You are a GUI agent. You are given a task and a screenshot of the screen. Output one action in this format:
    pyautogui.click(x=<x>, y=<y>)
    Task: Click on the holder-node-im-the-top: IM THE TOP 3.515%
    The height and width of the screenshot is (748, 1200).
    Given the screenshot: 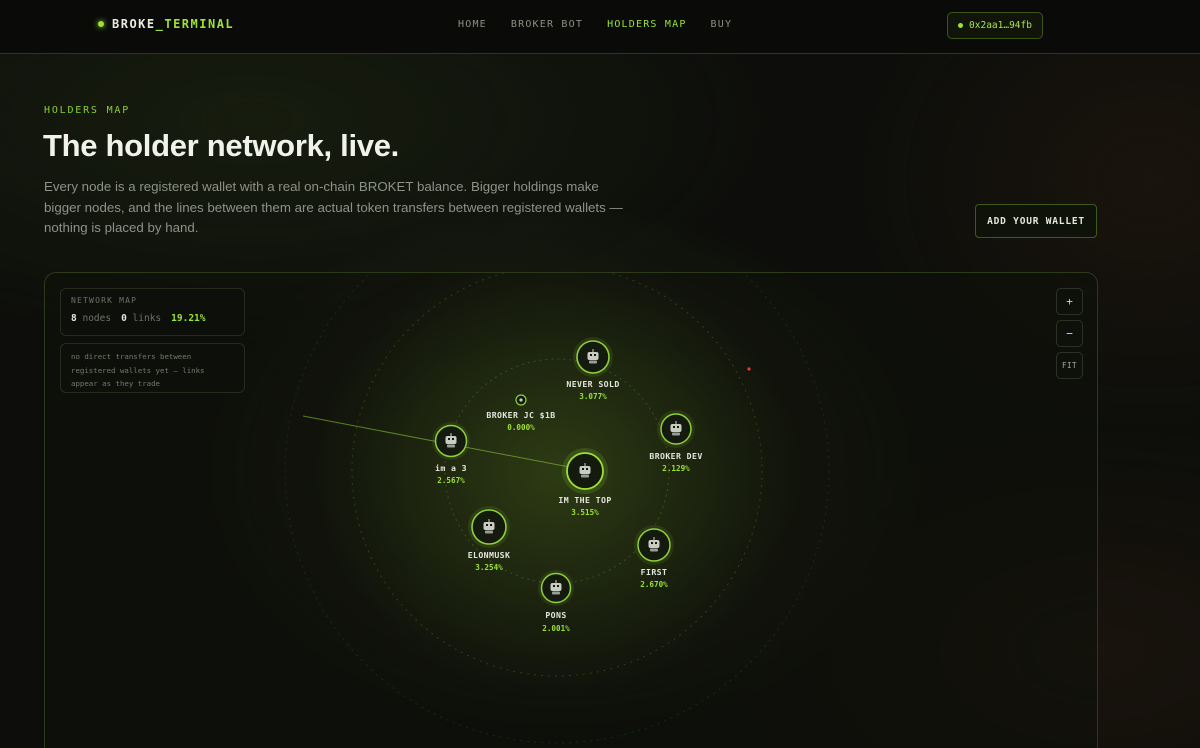 What is the action you would take?
    pyautogui.click(x=584, y=482)
    